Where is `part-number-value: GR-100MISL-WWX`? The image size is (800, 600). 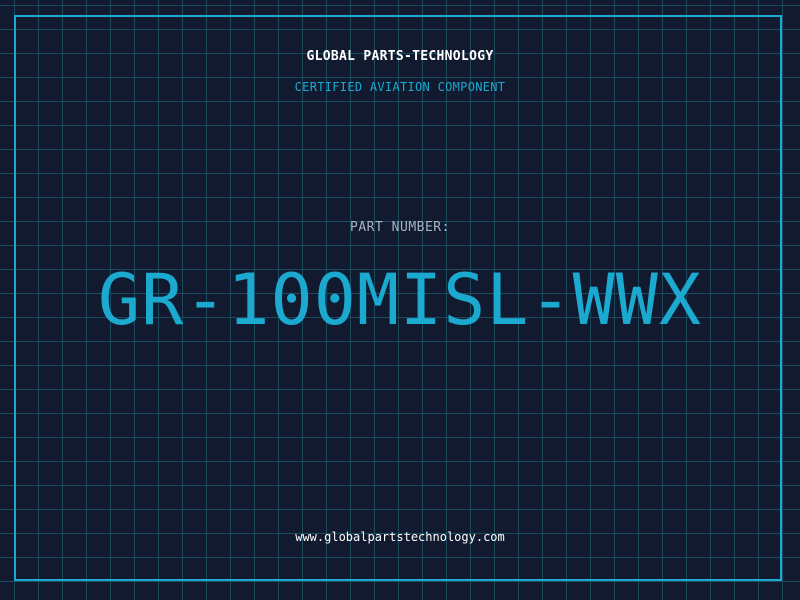
part-number-value: GR-100MISL-WWX is located at coordinates (399, 300).